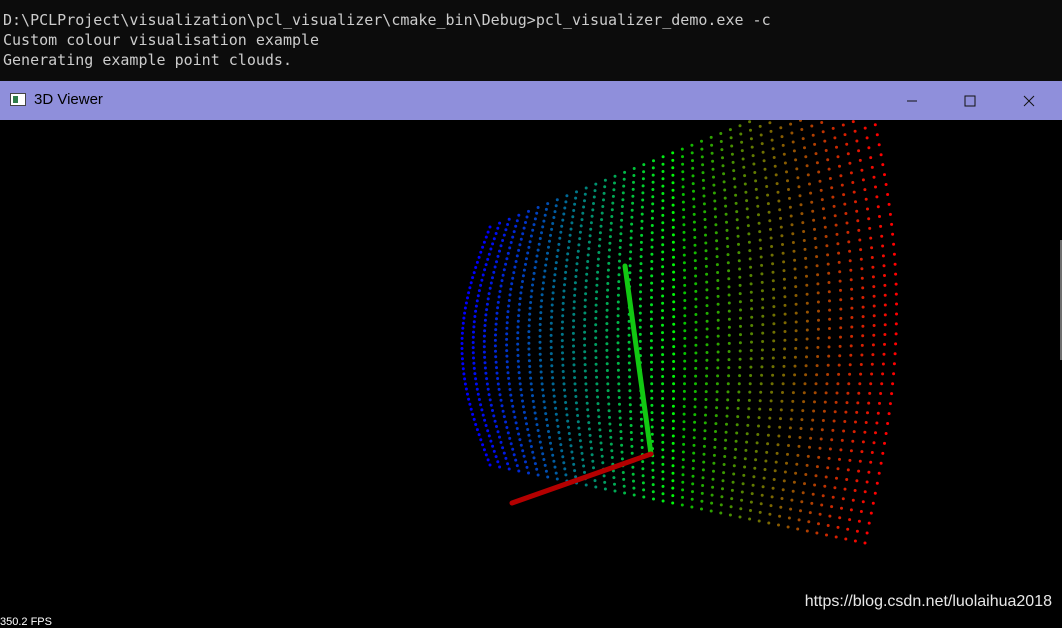 Image resolution: width=1062 pixels, height=628 pixels. What do you see at coordinates (147, 60) in the screenshot?
I see `console-line-2: Generating example point clouds.` at bounding box center [147, 60].